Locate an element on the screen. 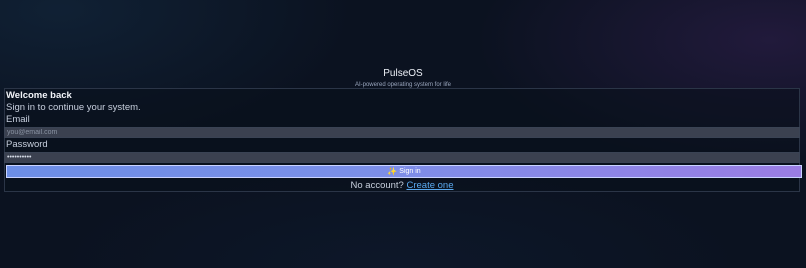  login-title: Welcome back is located at coordinates (39, 95).